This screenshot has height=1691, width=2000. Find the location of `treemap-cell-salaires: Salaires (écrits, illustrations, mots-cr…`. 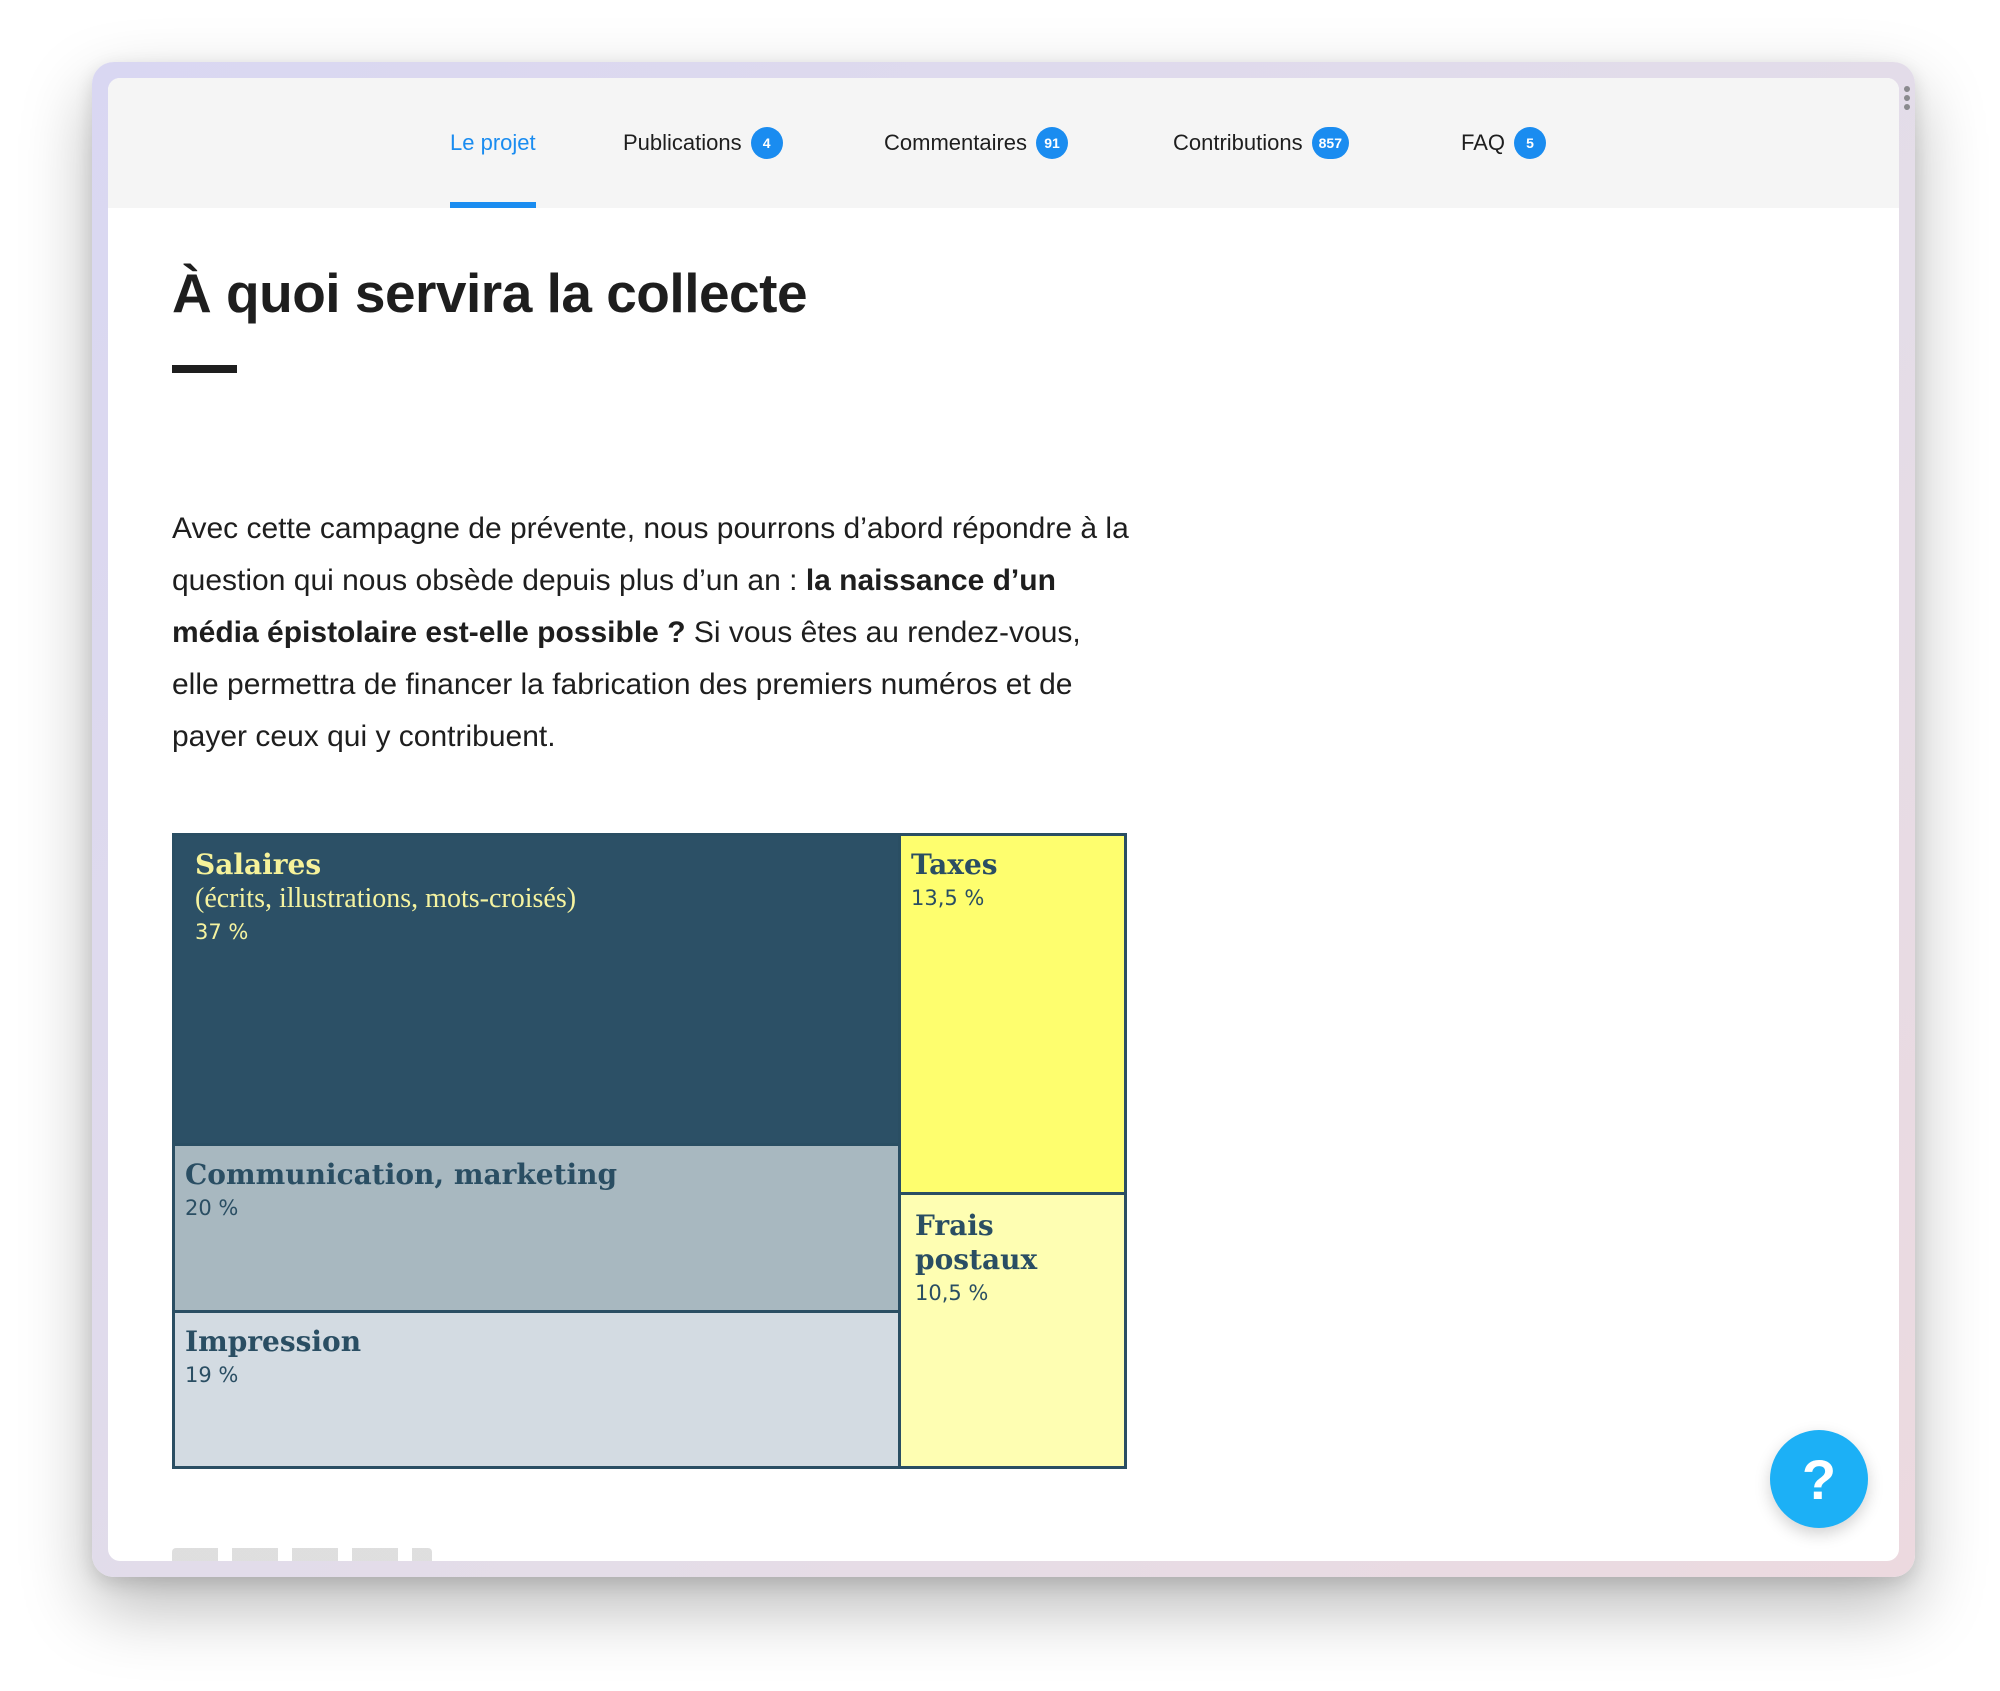

treemap-cell-salaires: Salaires (écrits, illustrations, mots-cr… is located at coordinates (536, 989).